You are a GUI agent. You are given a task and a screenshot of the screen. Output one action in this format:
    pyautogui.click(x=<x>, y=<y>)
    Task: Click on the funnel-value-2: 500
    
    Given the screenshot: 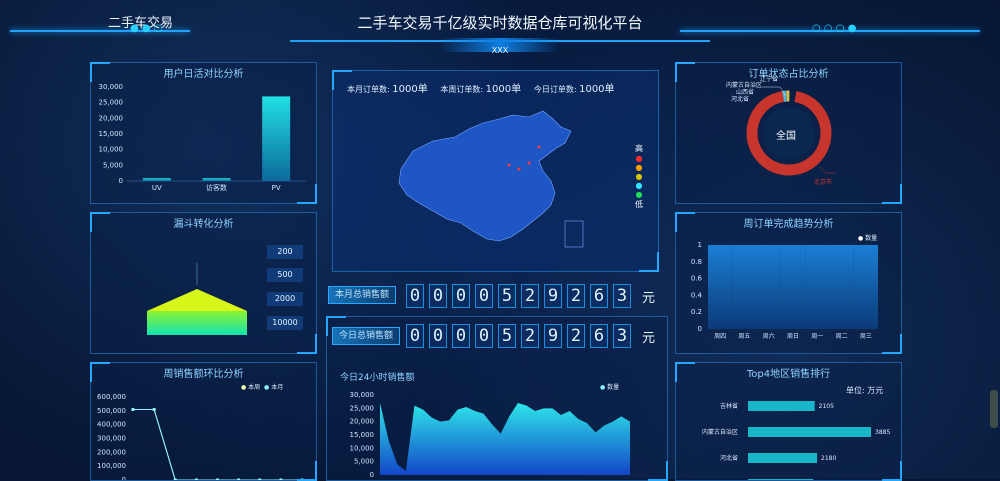 What is the action you would take?
    pyautogui.click(x=285, y=275)
    